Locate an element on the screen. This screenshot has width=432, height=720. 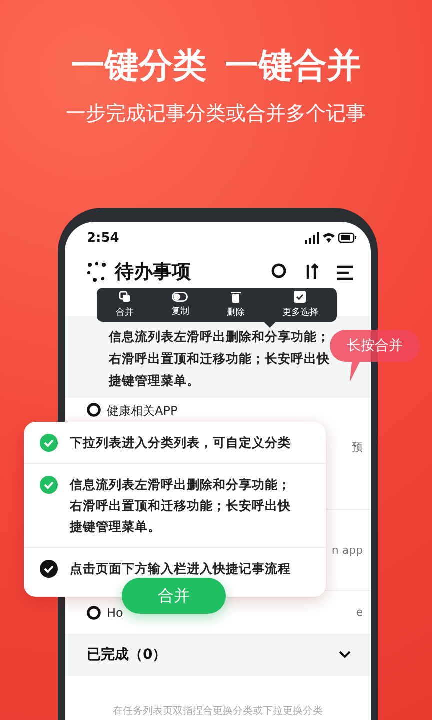
menu-action: 删除 is located at coordinates (235, 305).